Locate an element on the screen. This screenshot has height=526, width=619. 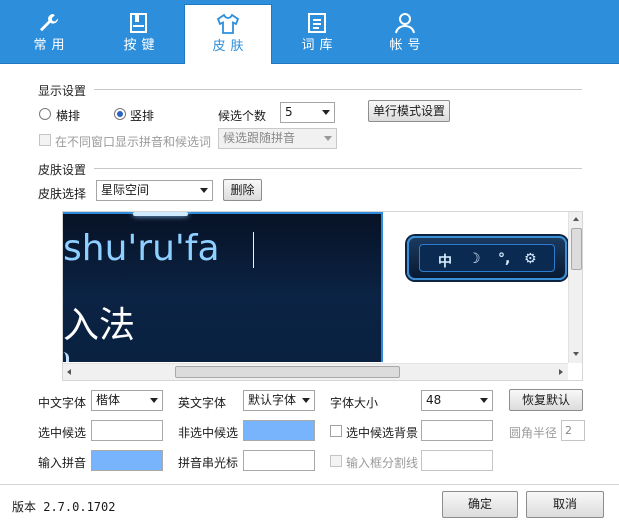
tab-dictionary: 词库 is located at coordinates (317, 34).